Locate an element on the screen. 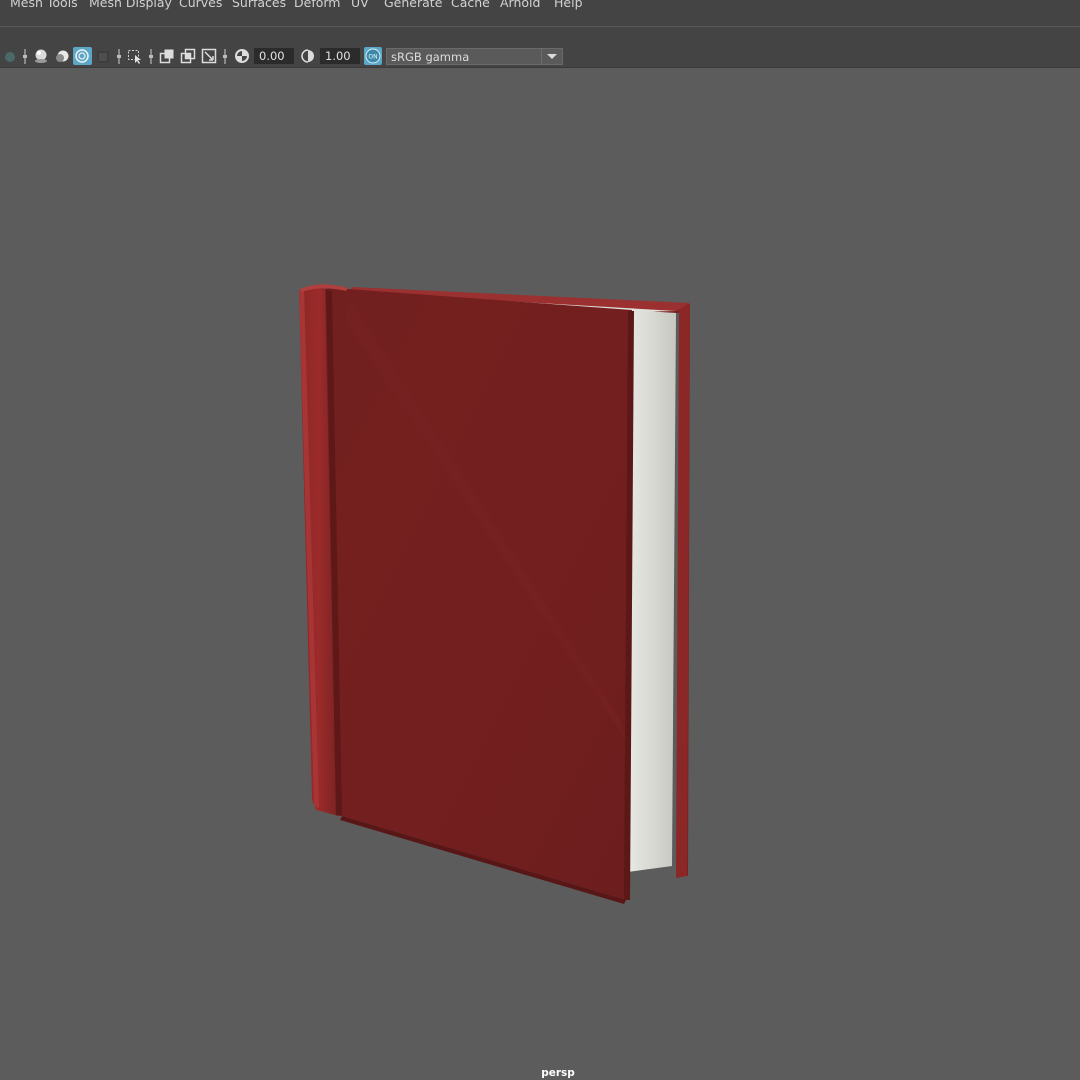  menu-arnold: Arnold is located at coordinates (520, 5).